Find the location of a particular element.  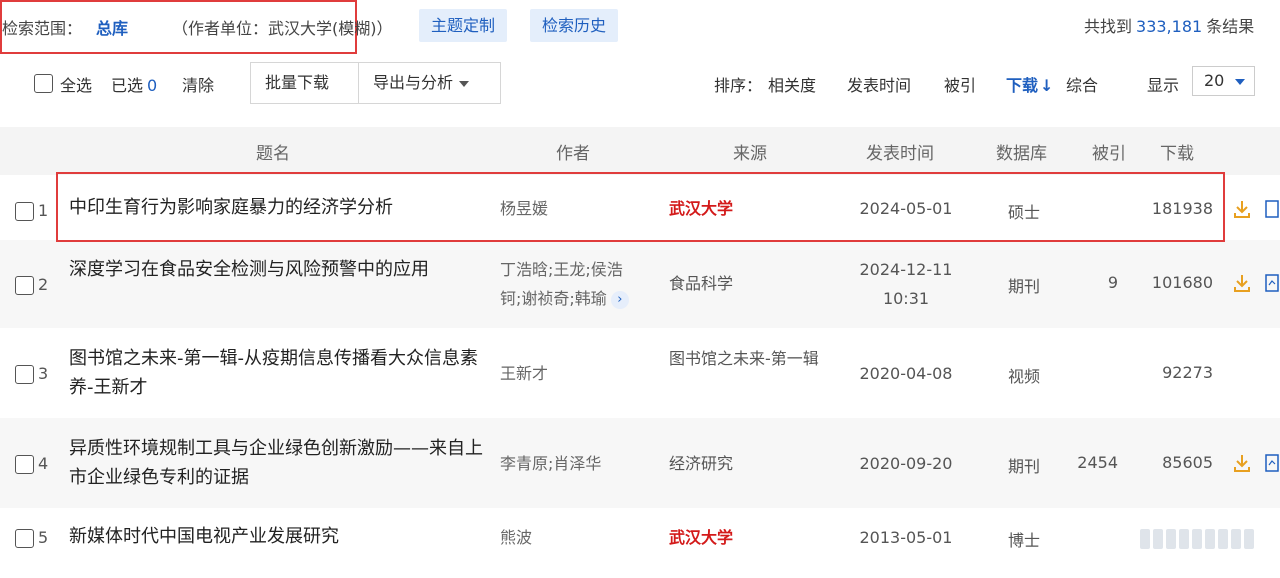

row-downloads: 101680 is located at coordinates (1182, 282).